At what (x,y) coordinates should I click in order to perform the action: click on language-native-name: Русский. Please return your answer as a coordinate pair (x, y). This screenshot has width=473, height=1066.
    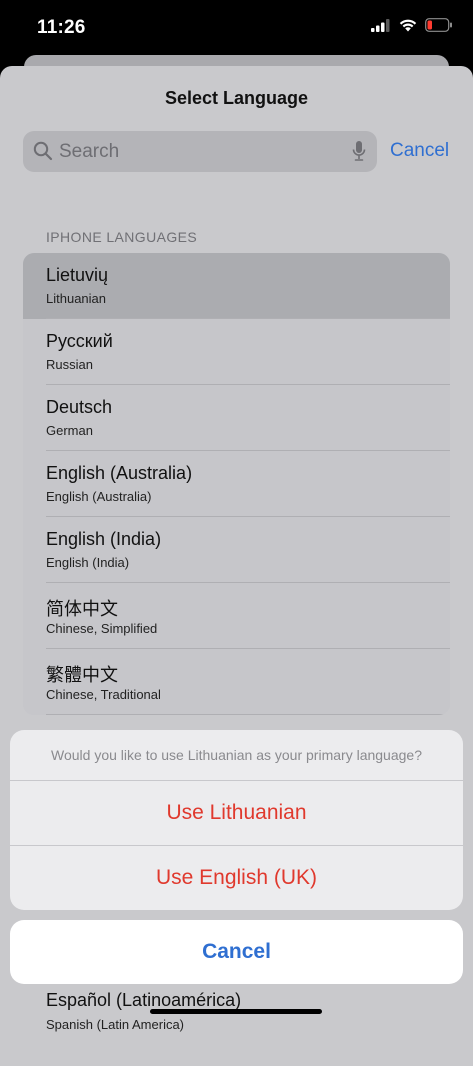
    Looking at the image, I should click on (79, 341).